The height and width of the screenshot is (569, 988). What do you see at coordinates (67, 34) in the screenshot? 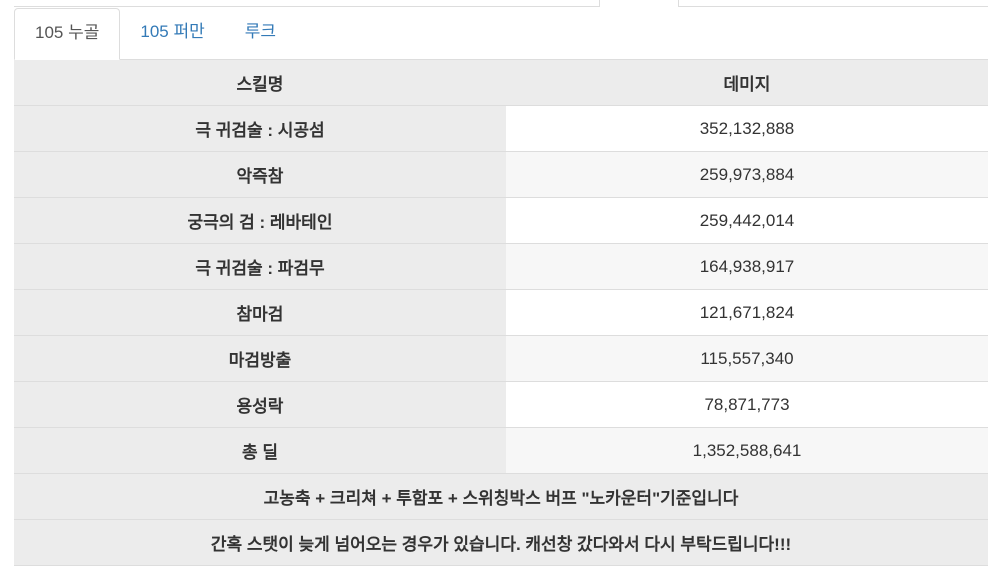
I see `tab-105-nugol: 105 누골` at bounding box center [67, 34].